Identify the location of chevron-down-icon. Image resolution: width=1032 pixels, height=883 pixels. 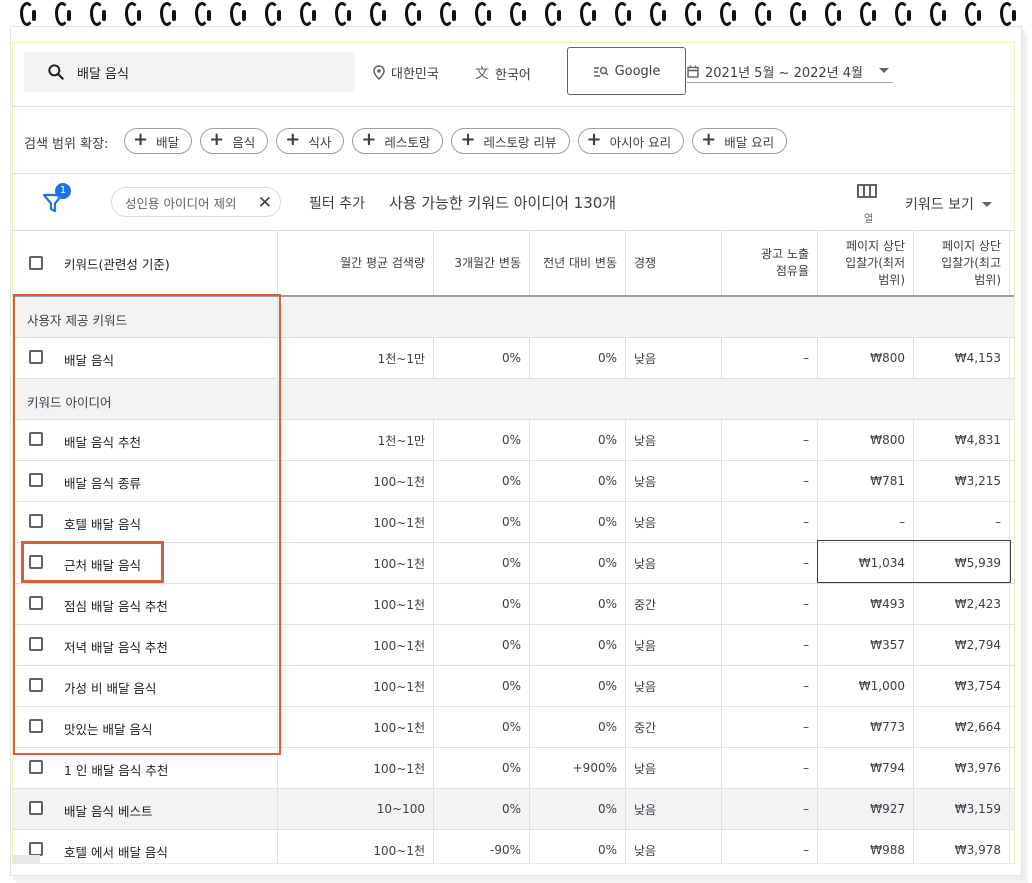
(884, 70).